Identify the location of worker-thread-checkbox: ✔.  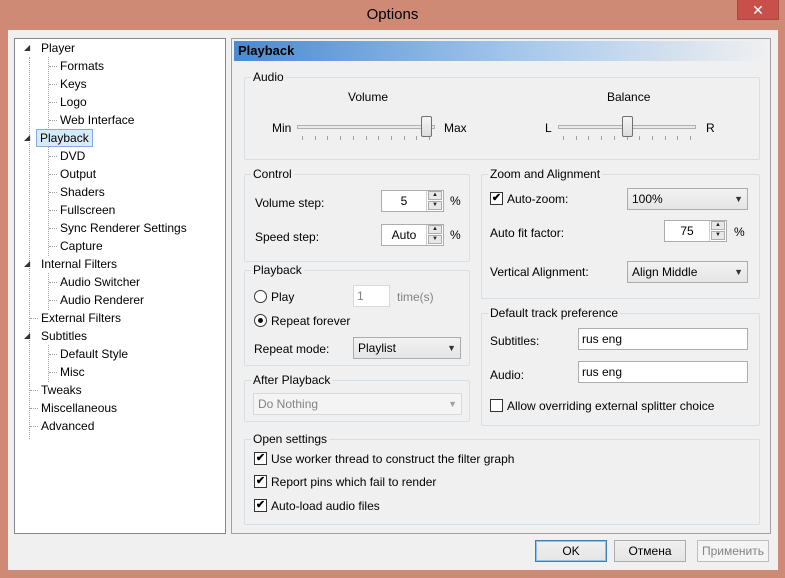
(260, 458).